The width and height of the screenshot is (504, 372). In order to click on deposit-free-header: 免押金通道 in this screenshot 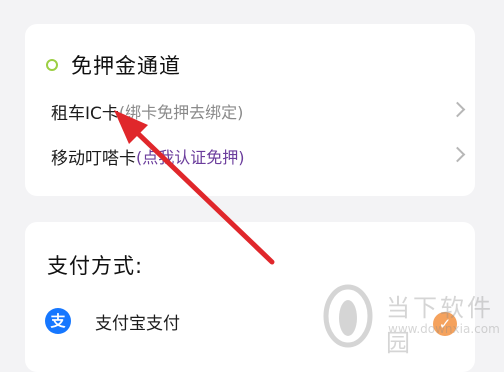, I will do `click(113, 65)`.